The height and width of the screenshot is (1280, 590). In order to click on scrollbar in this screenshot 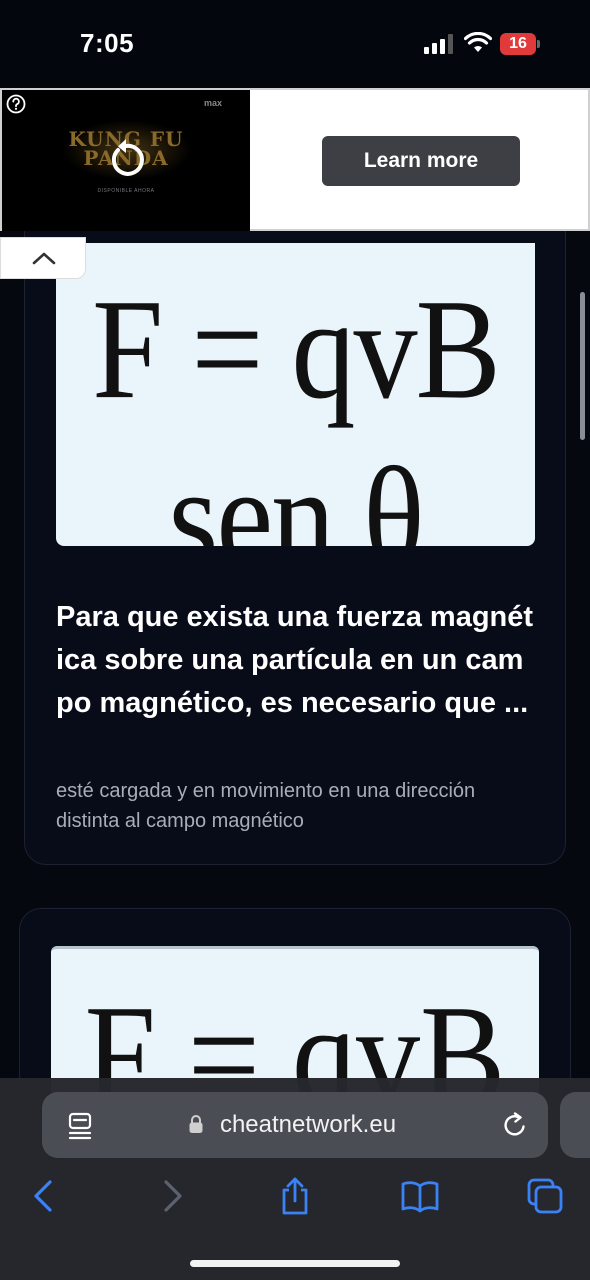, I will do `click(582, 366)`.